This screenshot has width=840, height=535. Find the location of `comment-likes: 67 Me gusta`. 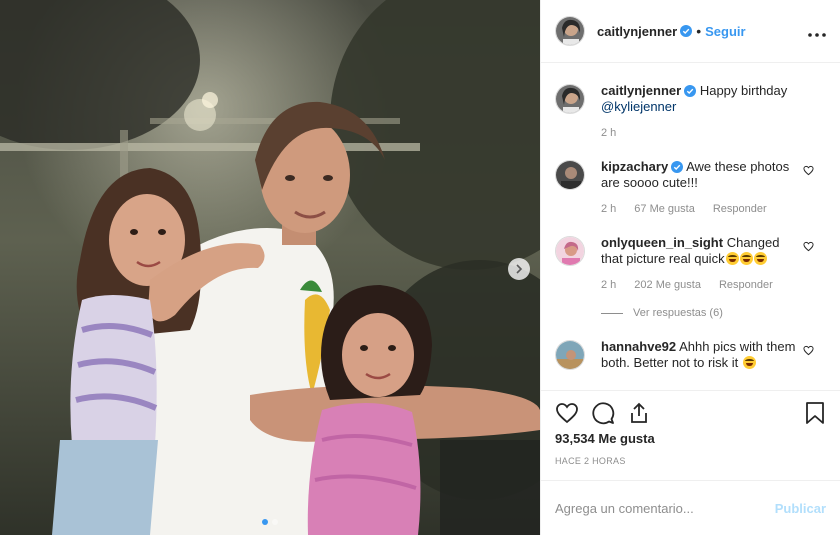

comment-likes: 67 Me gusta is located at coordinates (664, 209).